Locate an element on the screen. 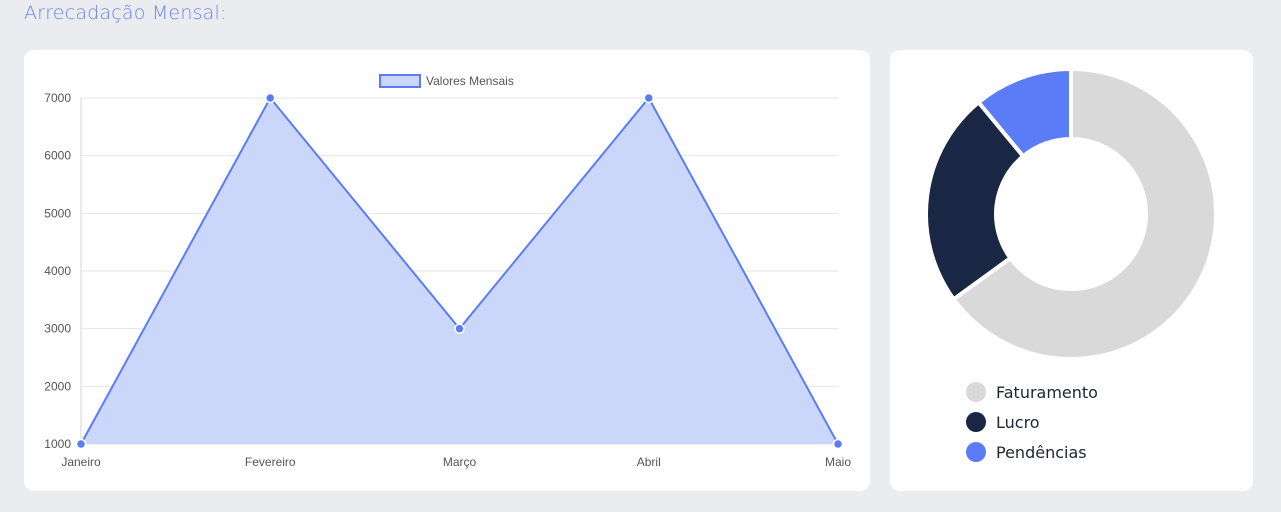  donut-legend-item: Pendências is located at coordinates (1032, 452).